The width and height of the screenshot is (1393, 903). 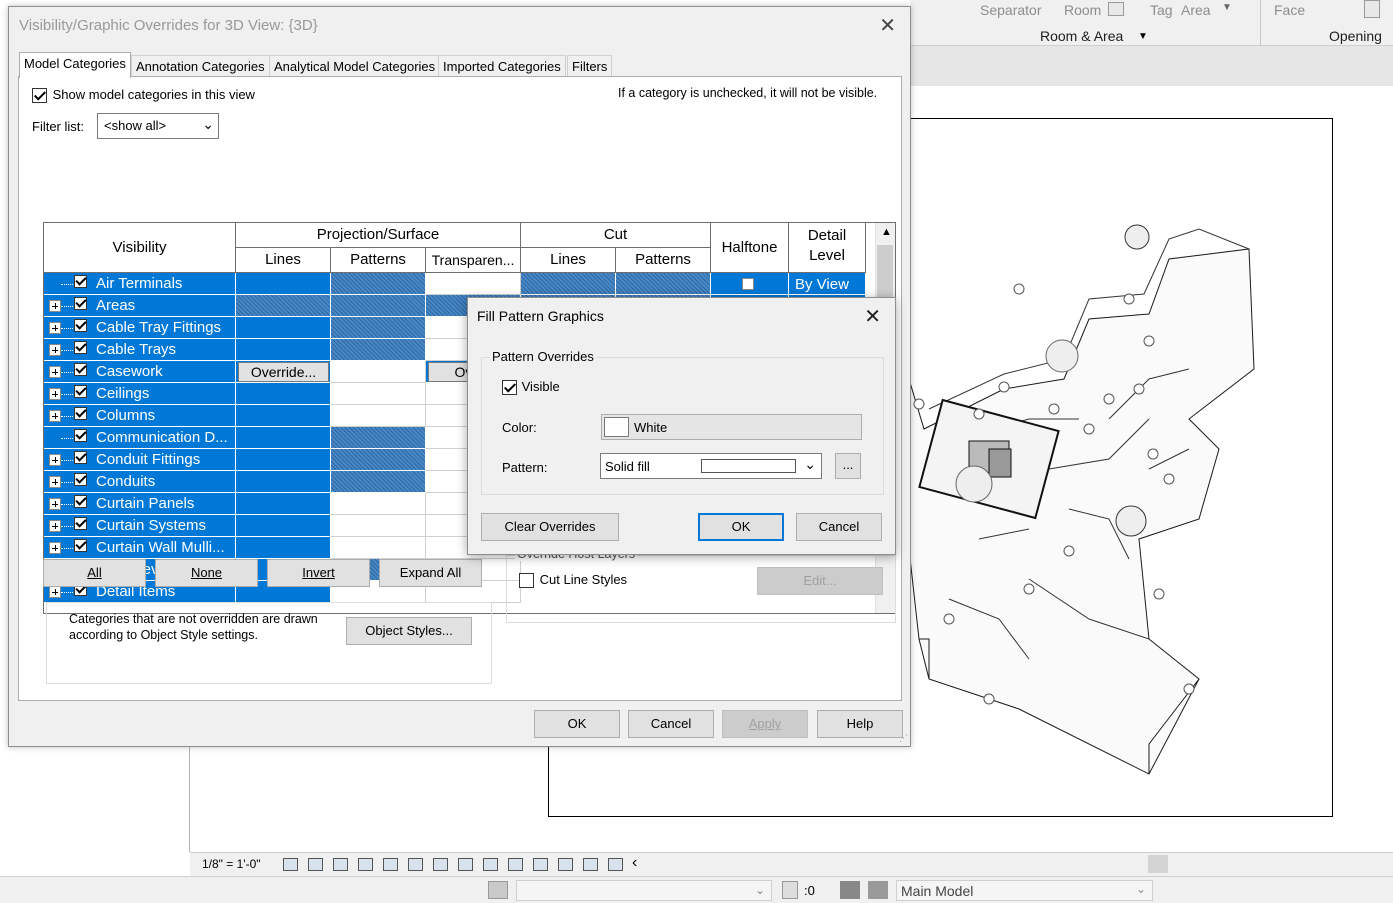 What do you see at coordinates (711, 466) in the screenshot?
I see `pattern-select: Solid fill ⌄` at bounding box center [711, 466].